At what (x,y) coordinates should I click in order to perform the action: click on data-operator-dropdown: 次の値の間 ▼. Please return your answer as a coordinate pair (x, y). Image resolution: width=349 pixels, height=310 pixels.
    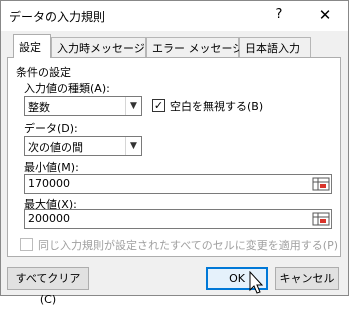
    Looking at the image, I should click on (83, 146).